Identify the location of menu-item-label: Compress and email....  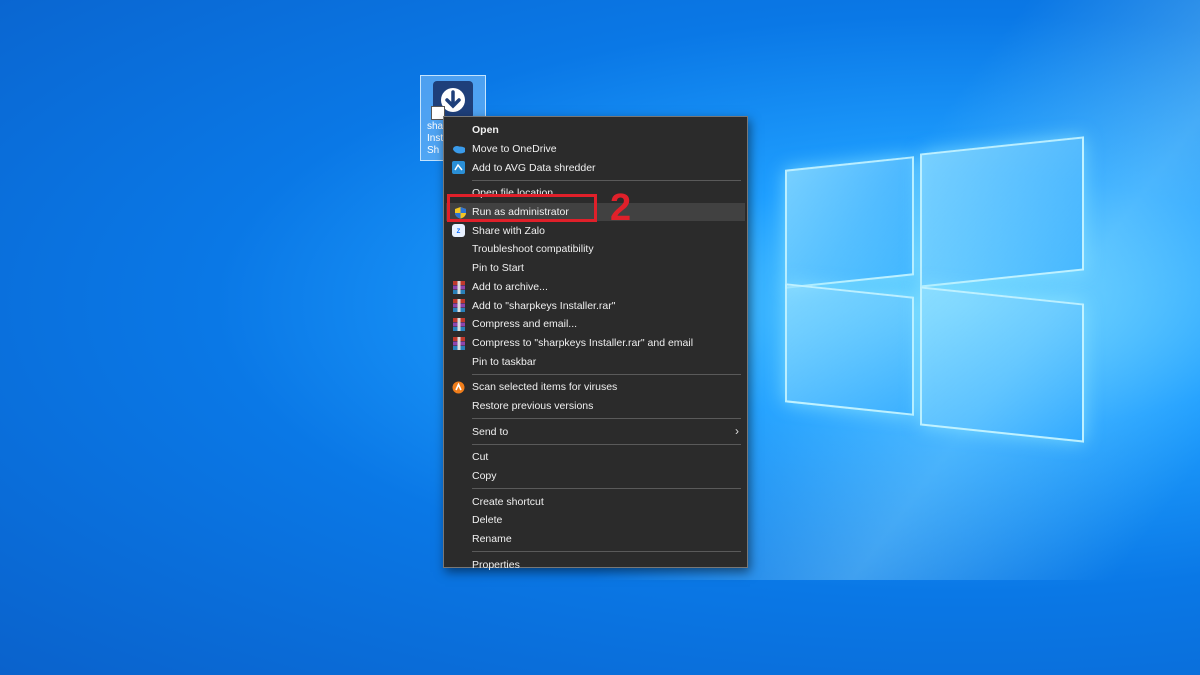
(525, 324).